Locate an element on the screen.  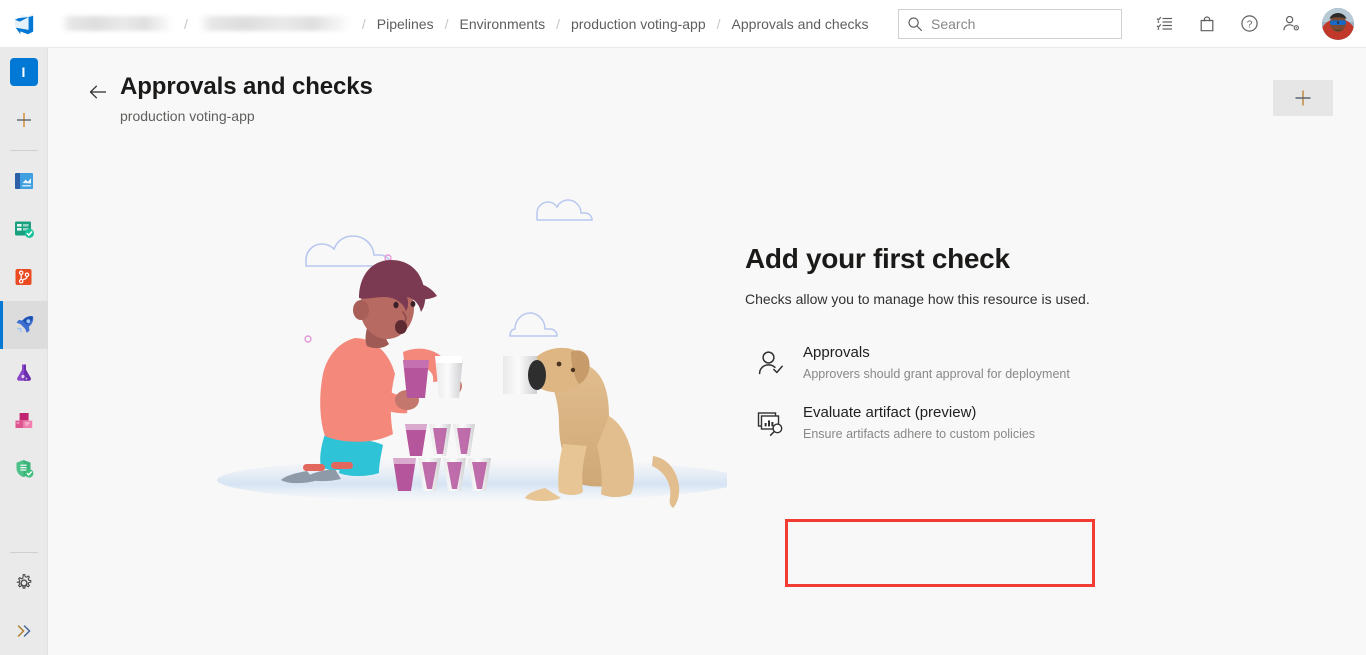
sidebar-item-test-plans is located at coordinates (24, 373).